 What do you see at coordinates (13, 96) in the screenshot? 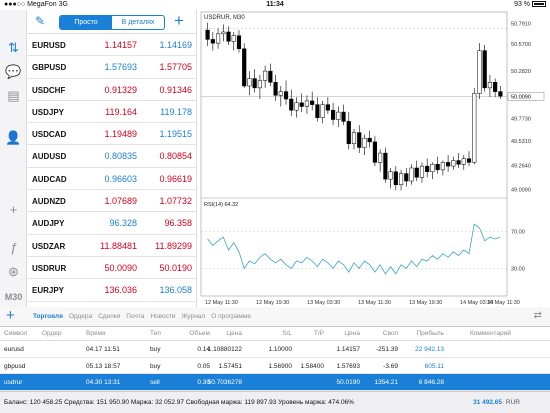
I see `news-icon: ▤` at bounding box center [13, 96].